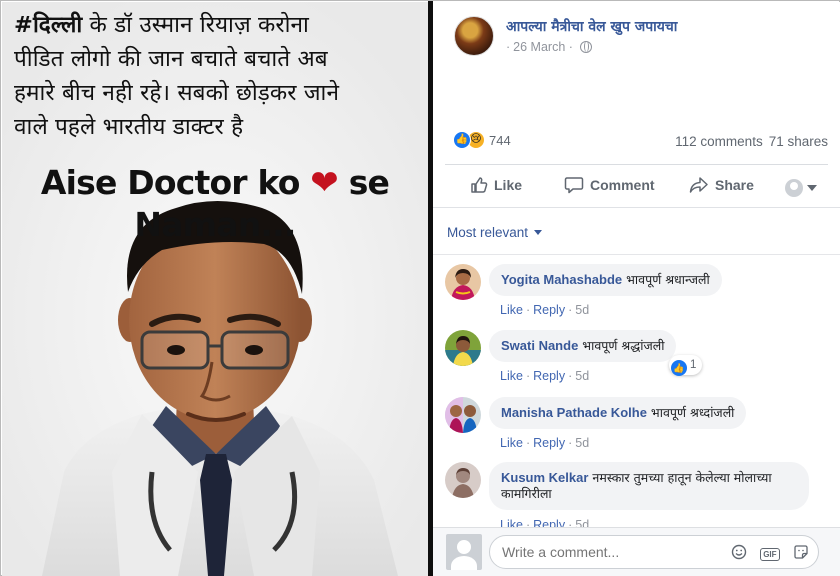 This screenshot has width=840, height=576. What do you see at coordinates (129, 127) in the screenshot?
I see `caption-line-4: वाले पहले भारतीय डाक्टर है` at bounding box center [129, 127].